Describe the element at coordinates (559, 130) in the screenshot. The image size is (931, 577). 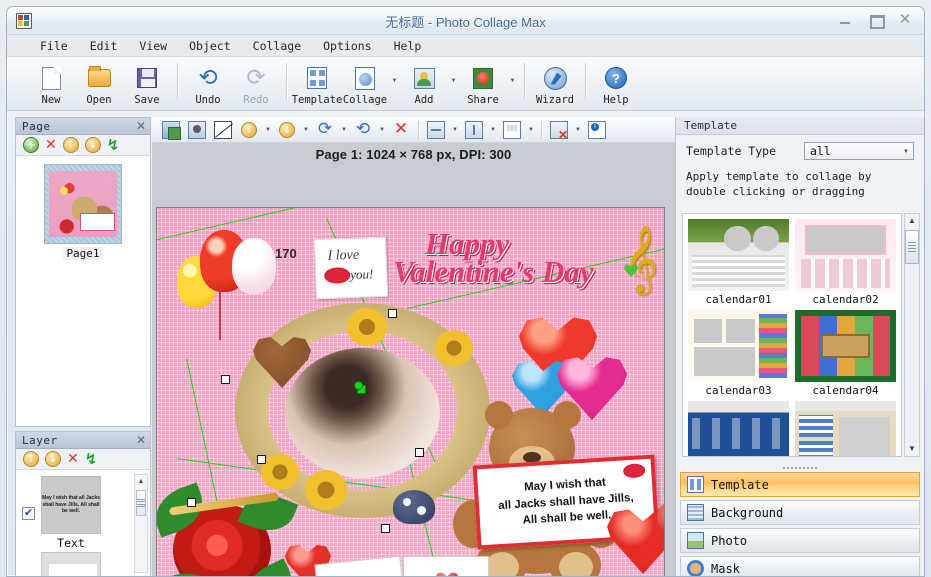
I see `print-preview-icon` at that location.